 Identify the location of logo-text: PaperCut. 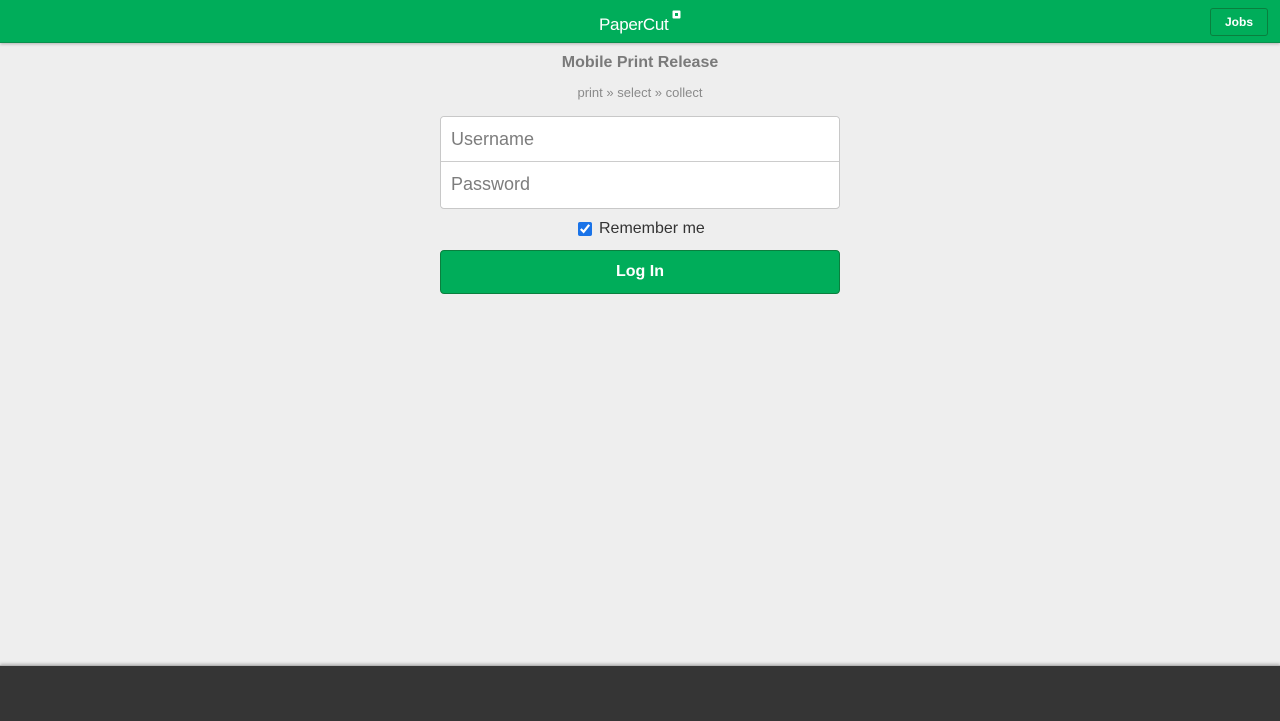
(634, 24).